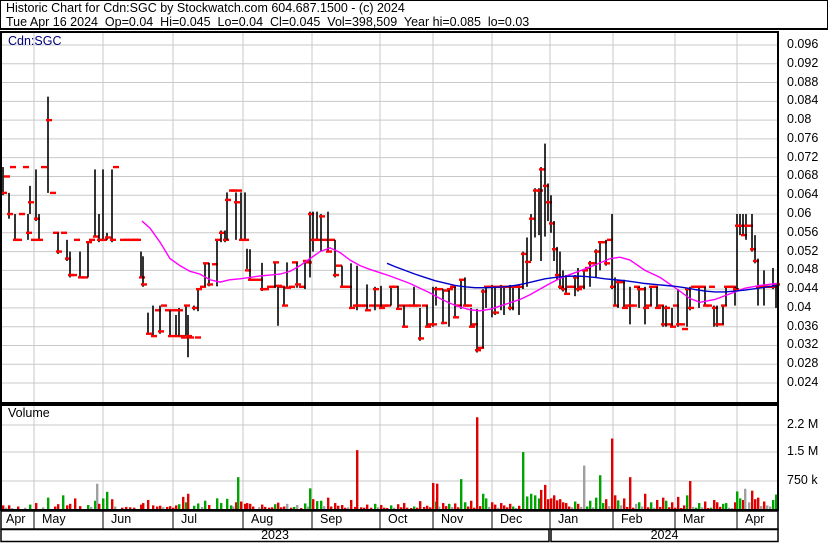  Describe the element at coordinates (803, 424) in the screenshot. I see `volume-tick-label: 2.2 M` at that location.